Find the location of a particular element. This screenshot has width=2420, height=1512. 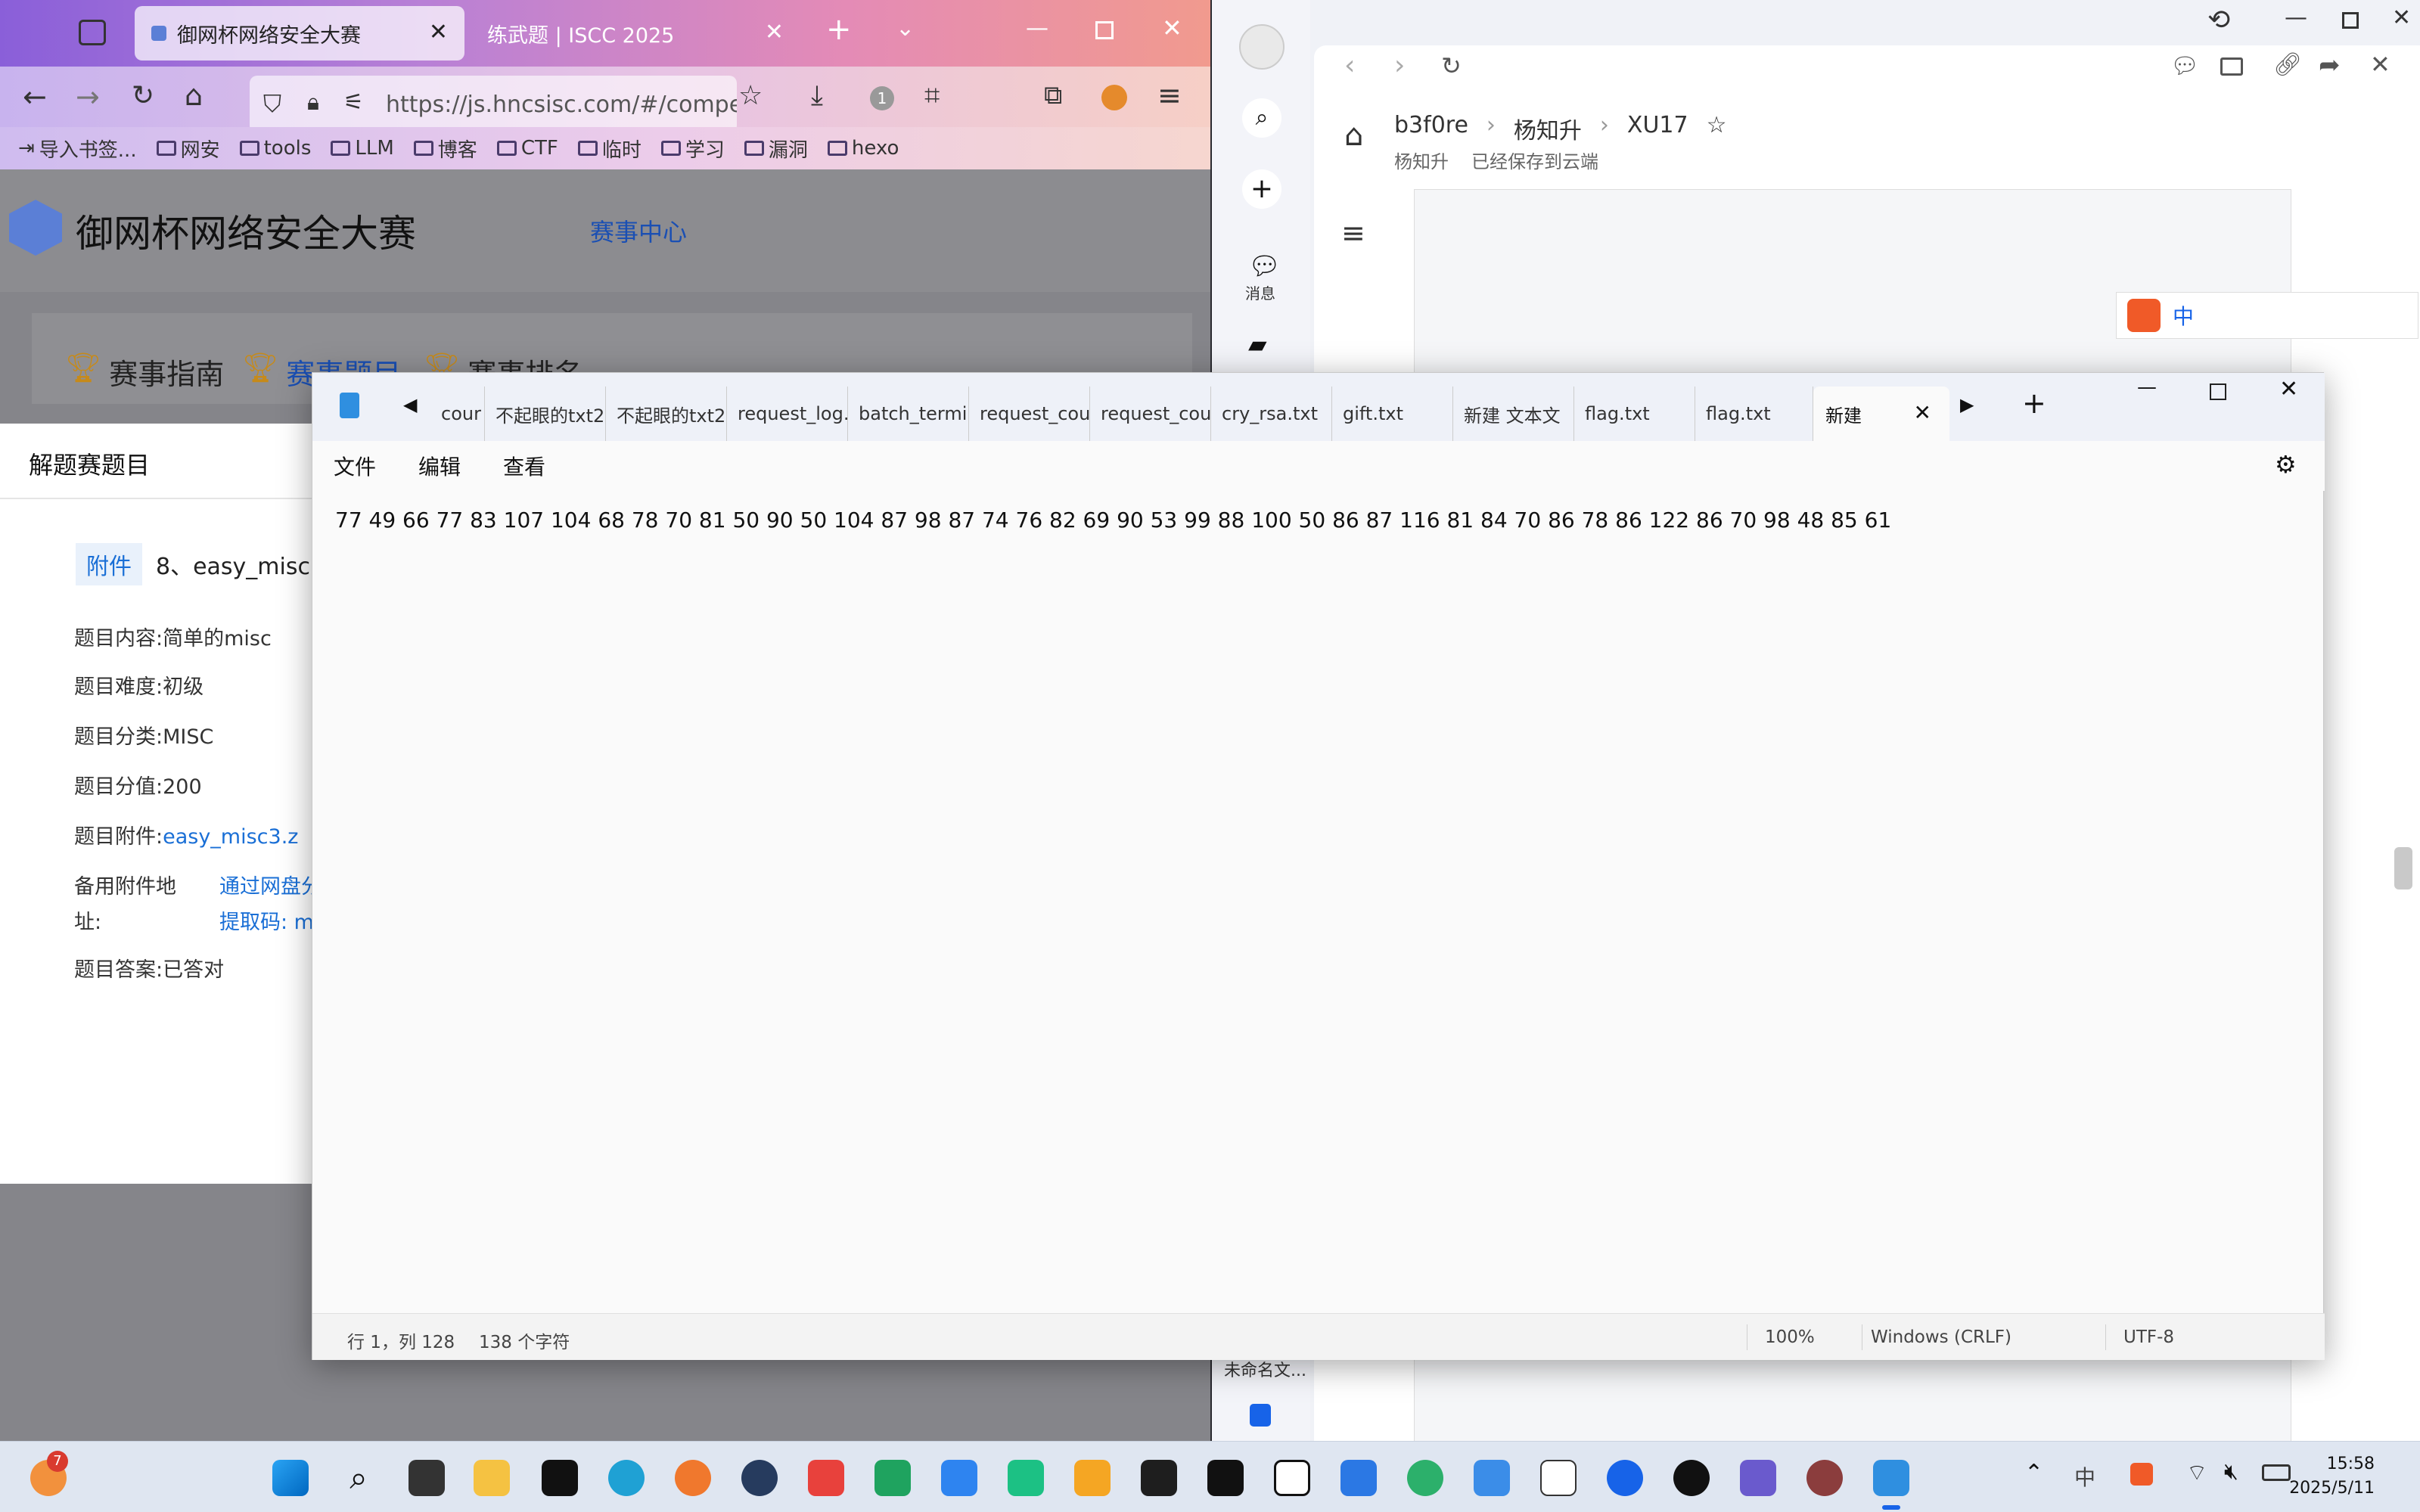

forward-icon: › is located at coordinates (1399, 65).